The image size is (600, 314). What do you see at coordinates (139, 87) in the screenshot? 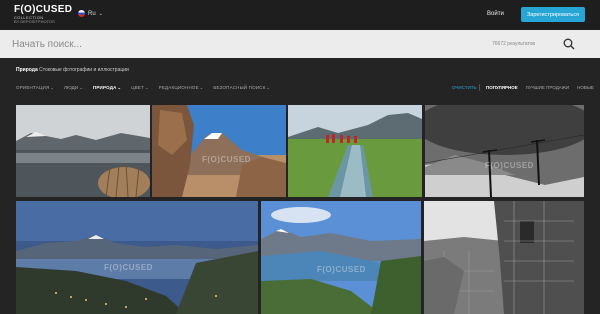
I see `filter-color: ЦВЕТ⌄` at bounding box center [139, 87].